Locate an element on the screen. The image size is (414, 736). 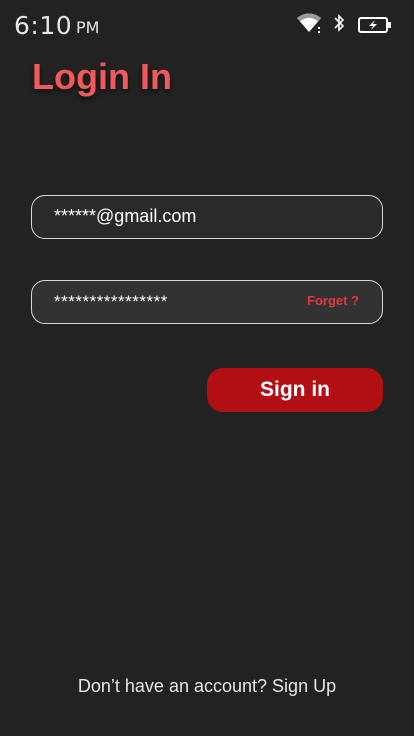
wifi-icon is located at coordinates (309, 23).